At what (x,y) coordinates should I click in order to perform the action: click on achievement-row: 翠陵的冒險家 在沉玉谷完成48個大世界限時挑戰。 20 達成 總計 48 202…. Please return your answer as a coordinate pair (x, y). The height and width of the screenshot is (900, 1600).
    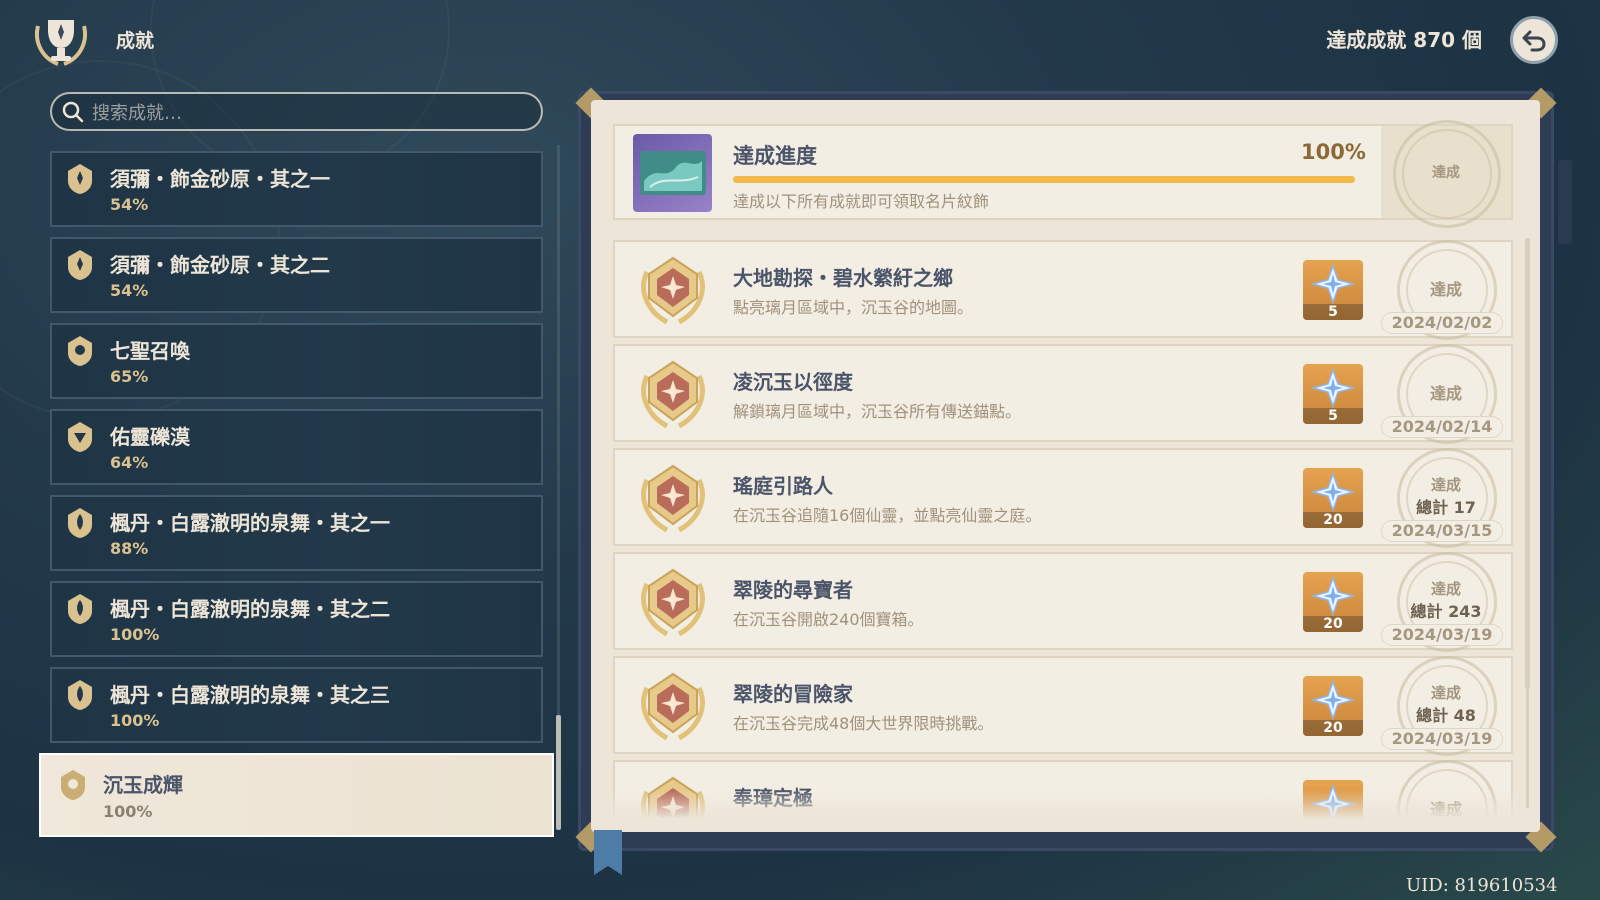
    Looking at the image, I should click on (1063, 706).